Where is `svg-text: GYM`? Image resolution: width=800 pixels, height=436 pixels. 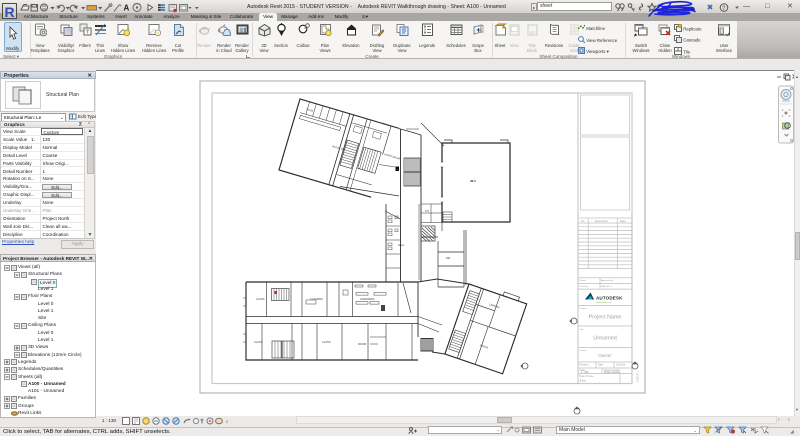 svg-text: GYM is located at coordinates (473, 181).